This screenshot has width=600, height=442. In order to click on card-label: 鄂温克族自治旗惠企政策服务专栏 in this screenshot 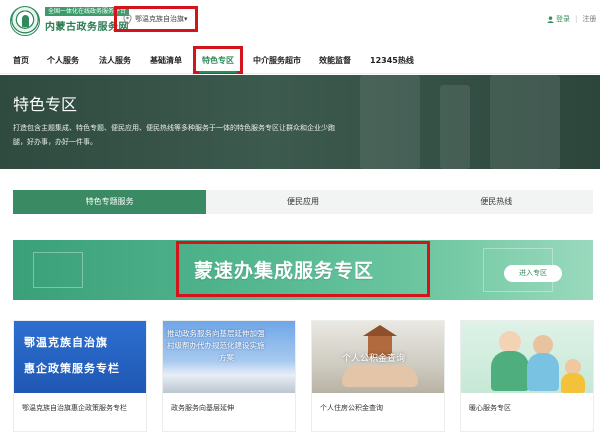, I will do `click(74, 408)`.